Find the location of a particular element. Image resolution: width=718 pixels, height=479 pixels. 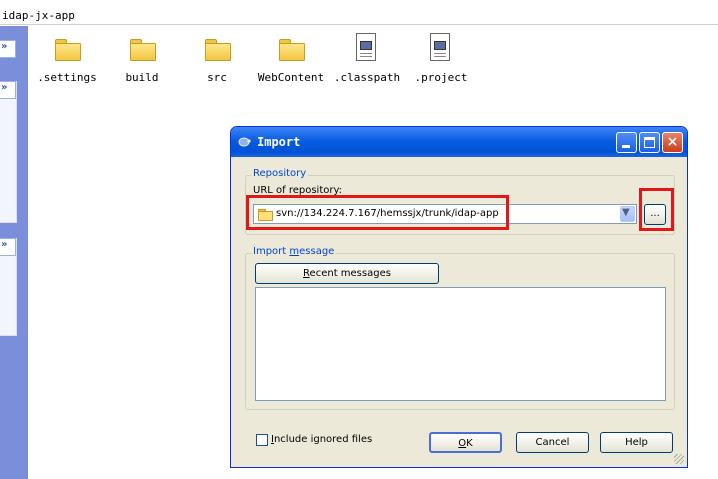

include-ignored-checkbox is located at coordinates (262, 440).